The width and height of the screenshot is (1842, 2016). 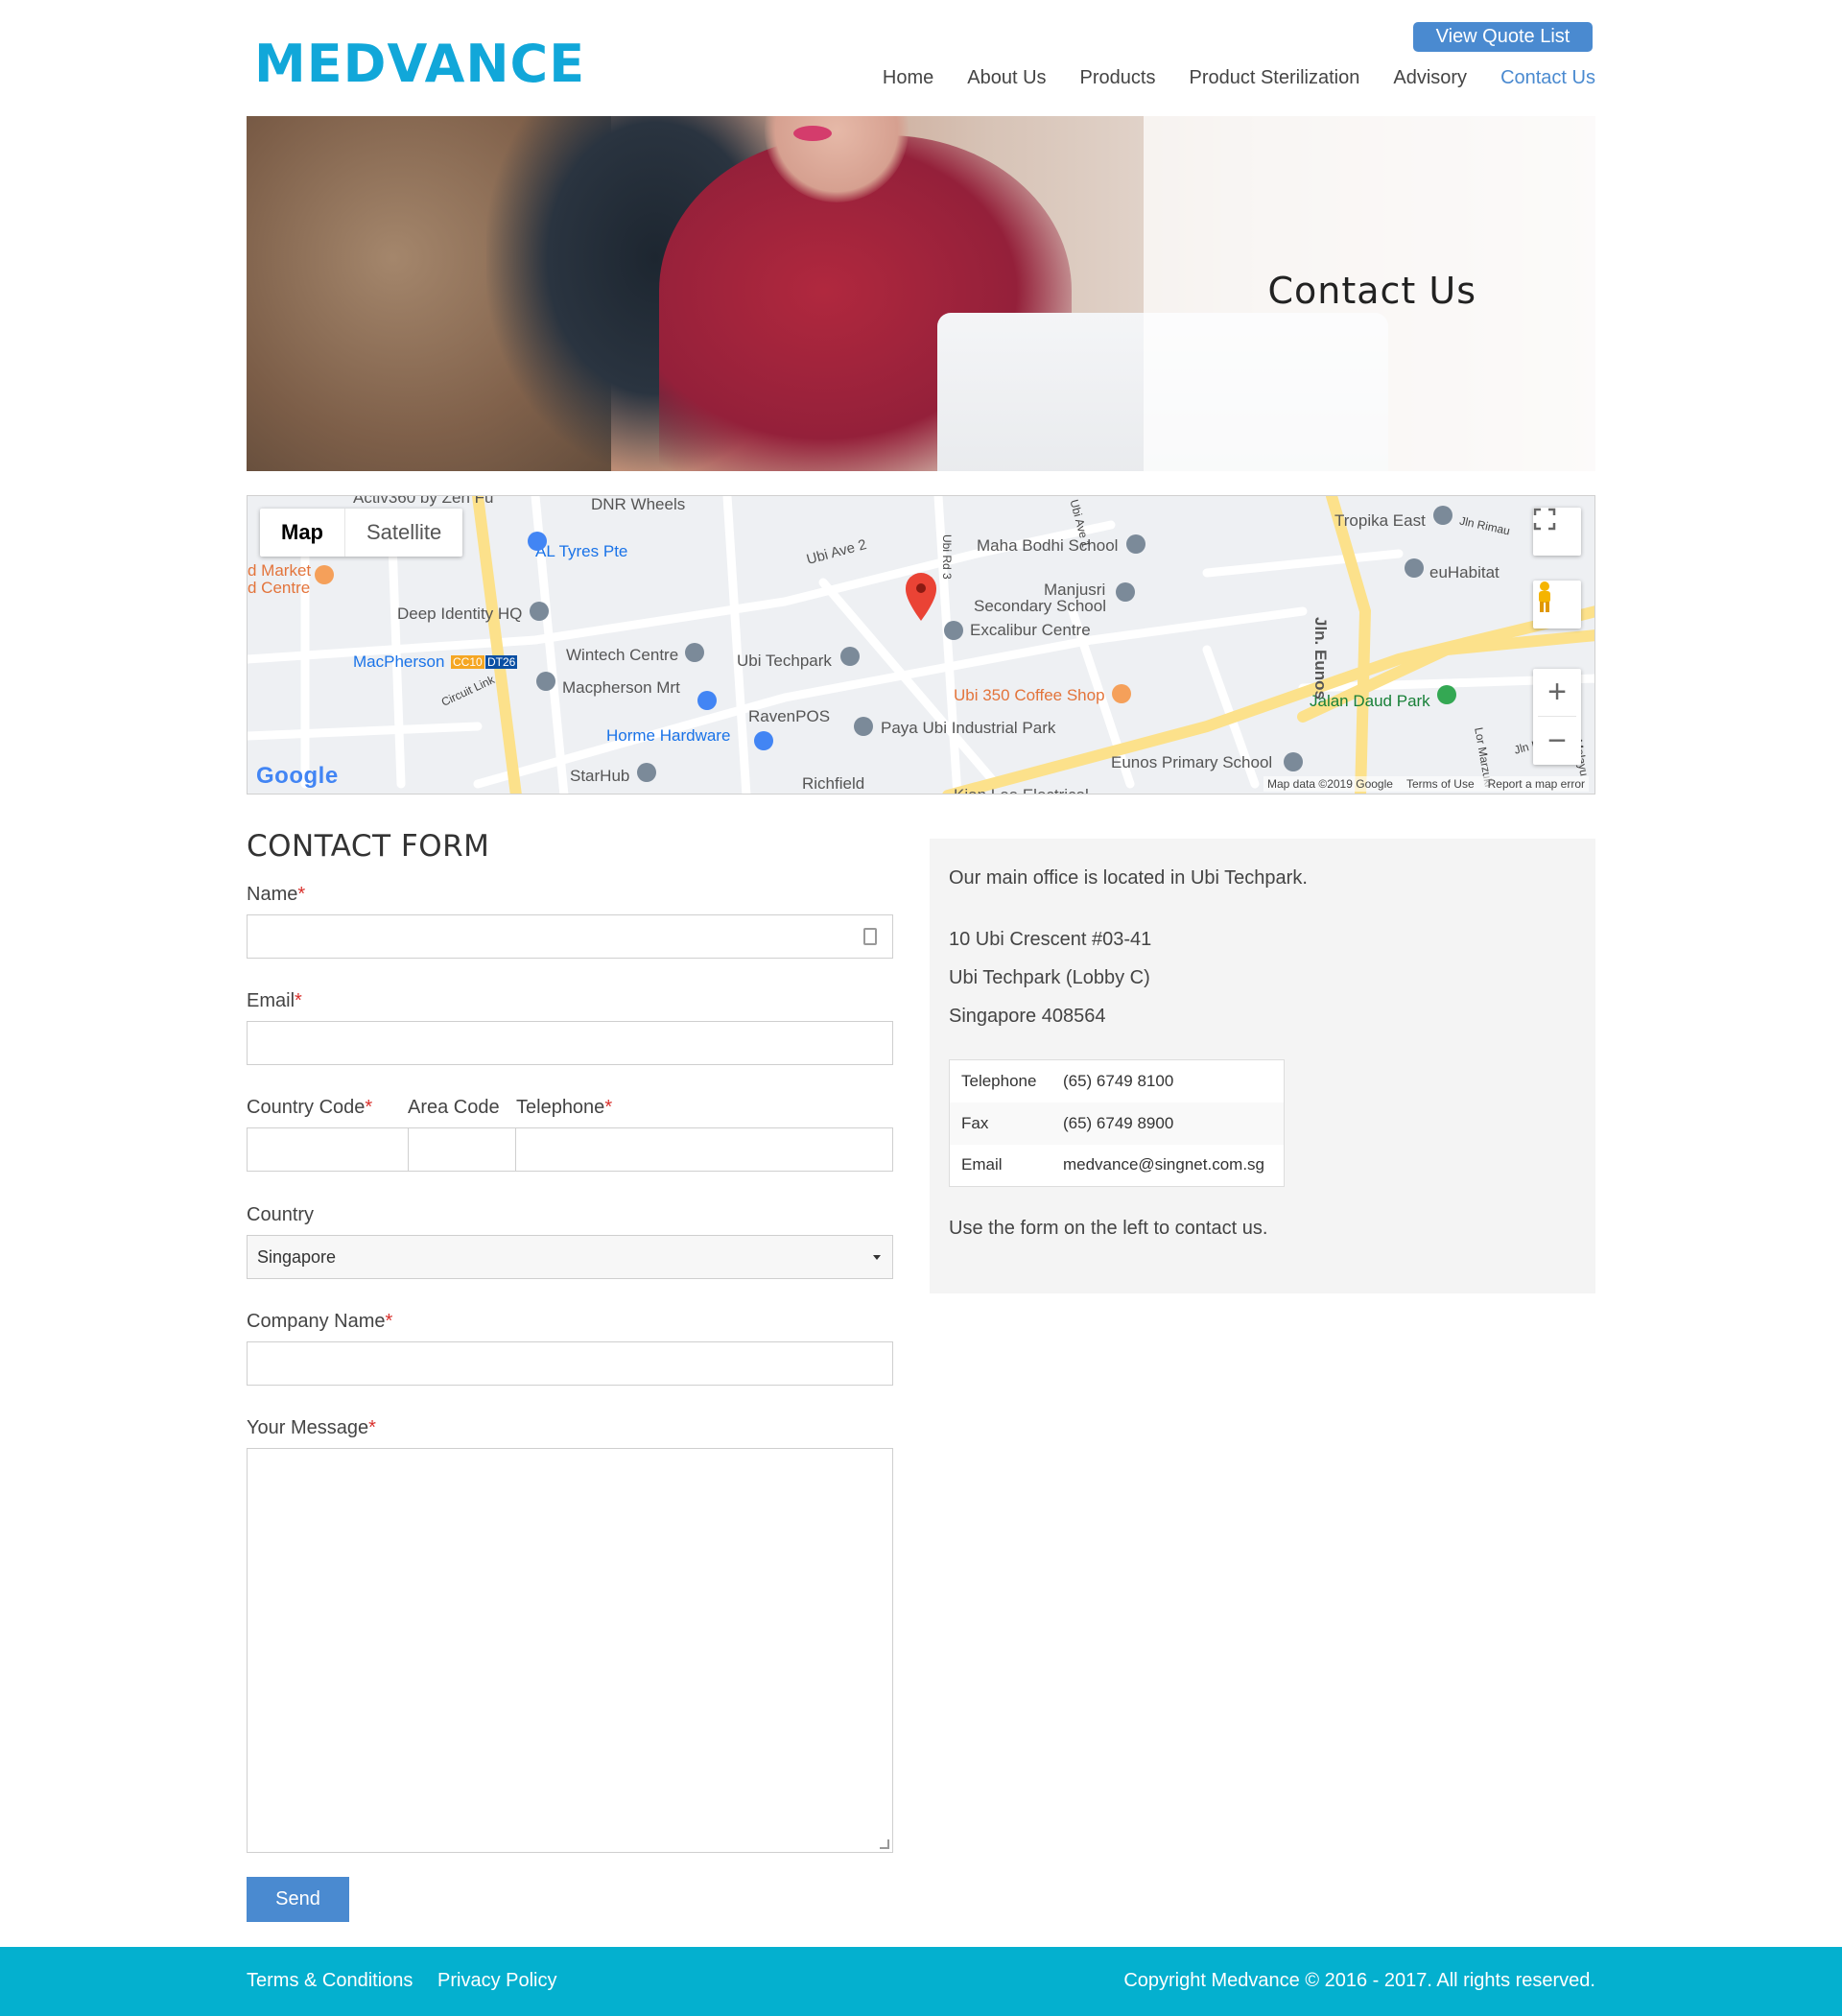 I want to click on map-label: Ubi 350 Coffee Shop, so click(x=1029, y=695).